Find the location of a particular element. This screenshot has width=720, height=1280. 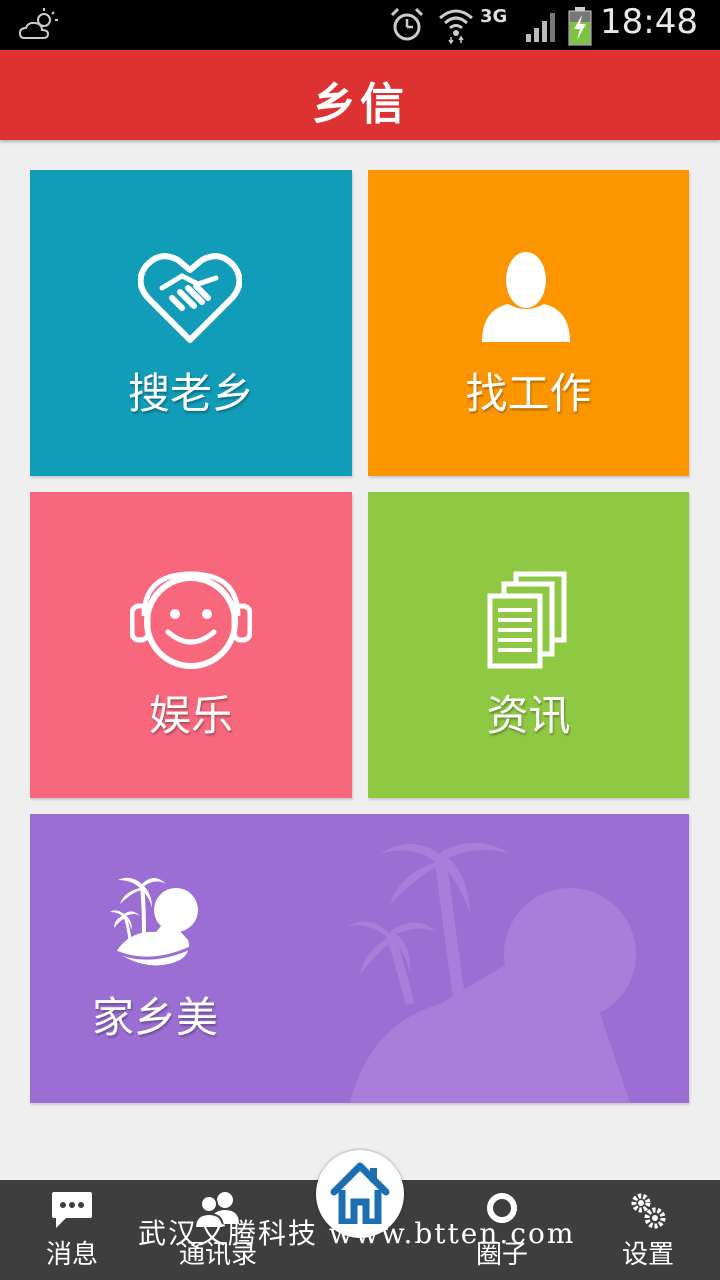

gears-icon is located at coordinates (648, 1211).